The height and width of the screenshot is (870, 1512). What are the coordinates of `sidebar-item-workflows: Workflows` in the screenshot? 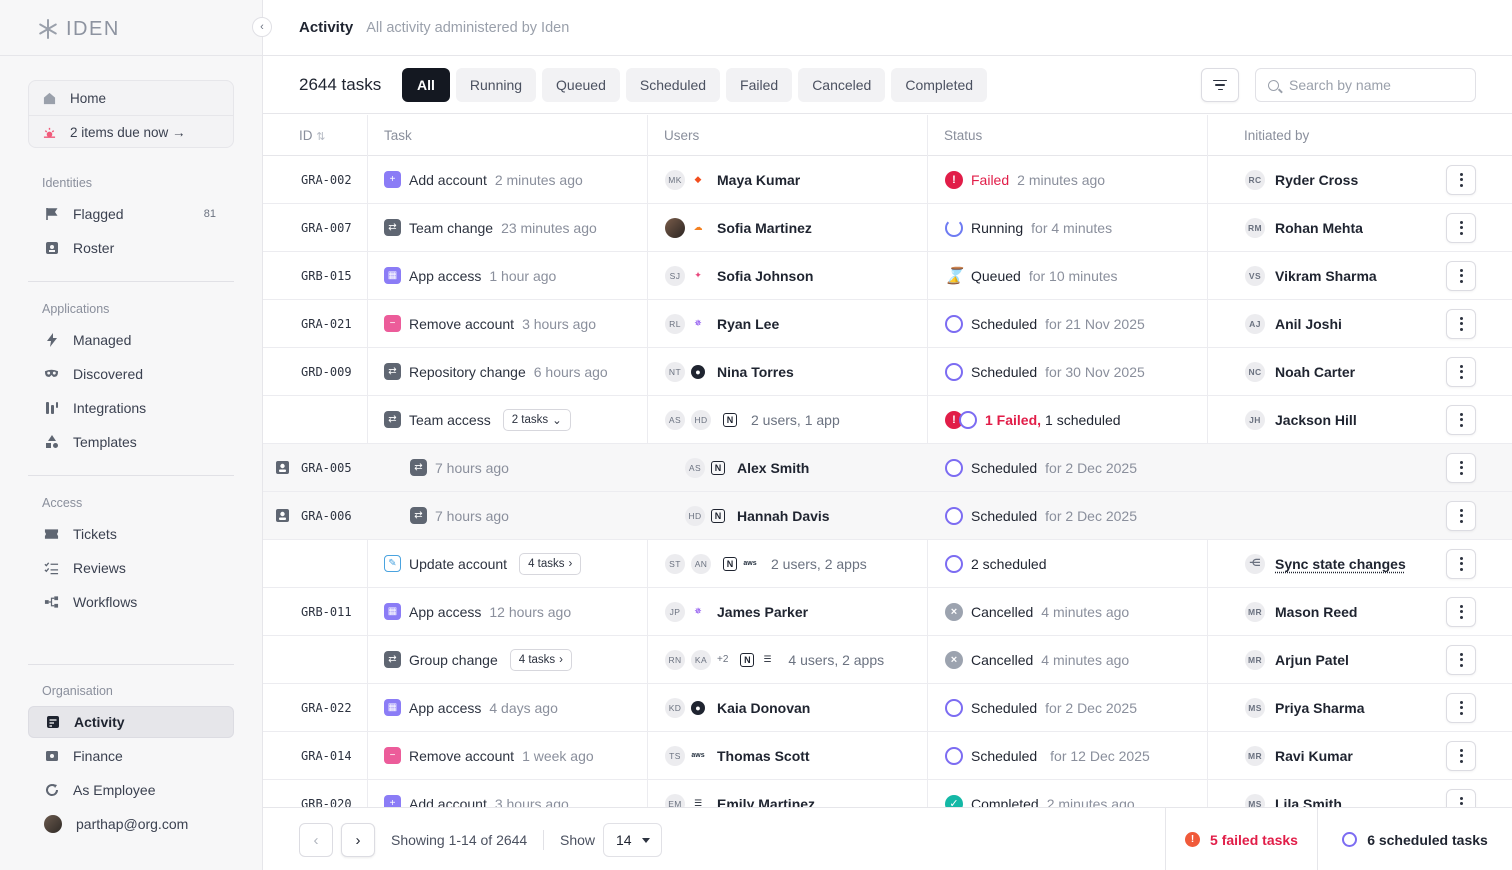 It's located at (131, 602).